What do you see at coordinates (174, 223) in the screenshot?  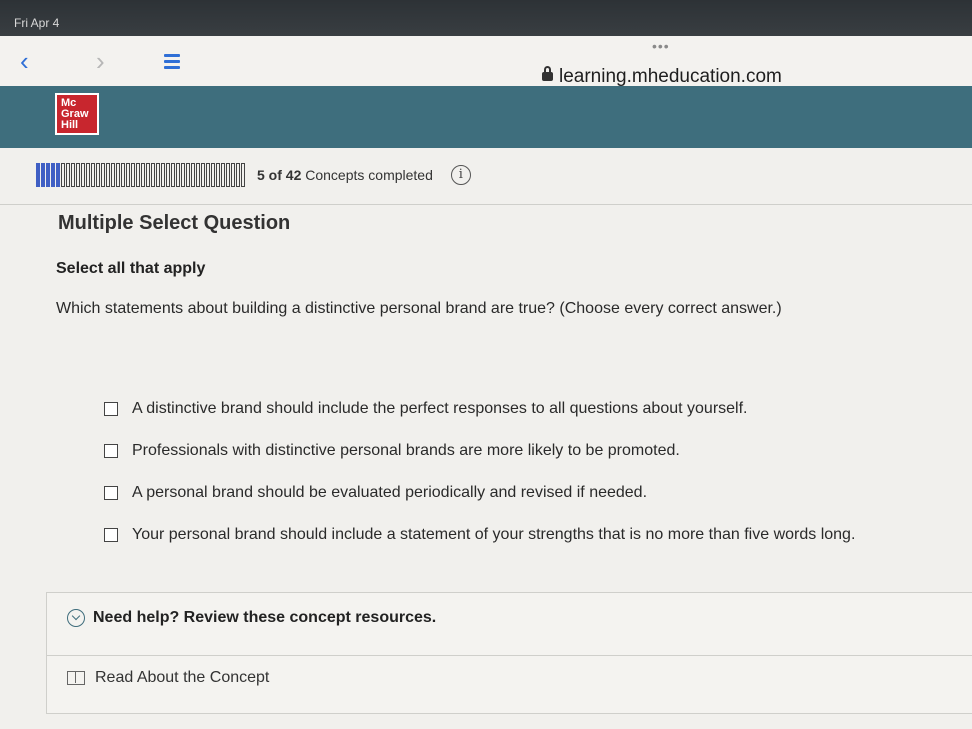 I see `question-type: Multiple Select Question` at bounding box center [174, 223].